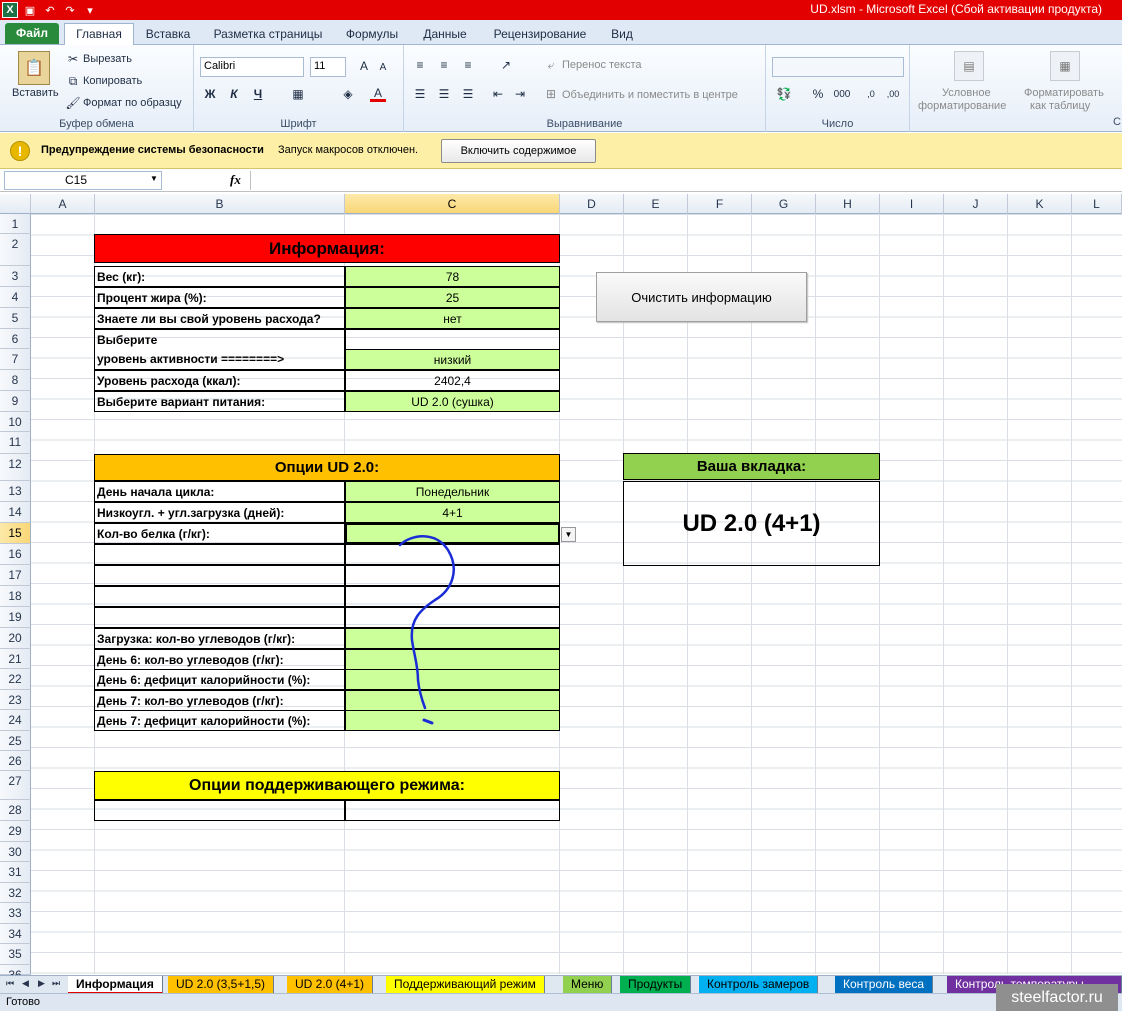 Image resolution: width=1122 pixels, height=1011 pixels. What do you see at coordinates (327, 248) in the screenshot?
I see `info-table-header: Информация:` at bounding box center [327, 248].